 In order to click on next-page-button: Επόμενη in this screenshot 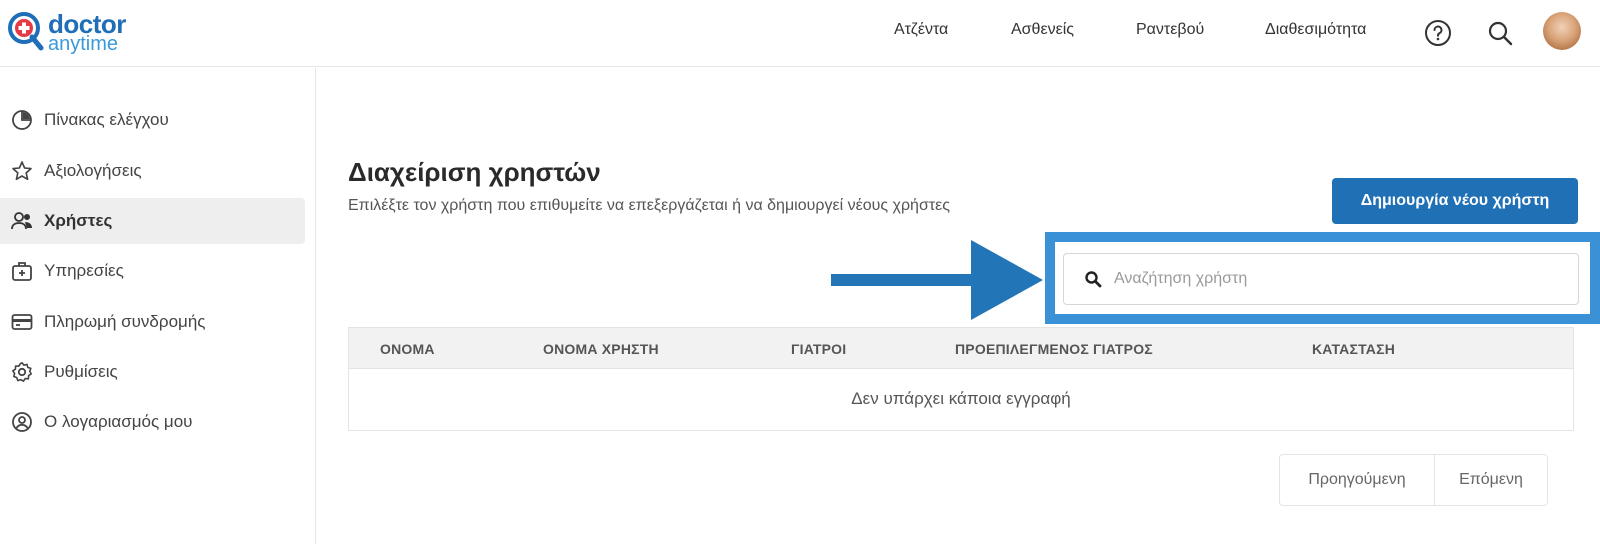, I will do `click(1491, 480)`.